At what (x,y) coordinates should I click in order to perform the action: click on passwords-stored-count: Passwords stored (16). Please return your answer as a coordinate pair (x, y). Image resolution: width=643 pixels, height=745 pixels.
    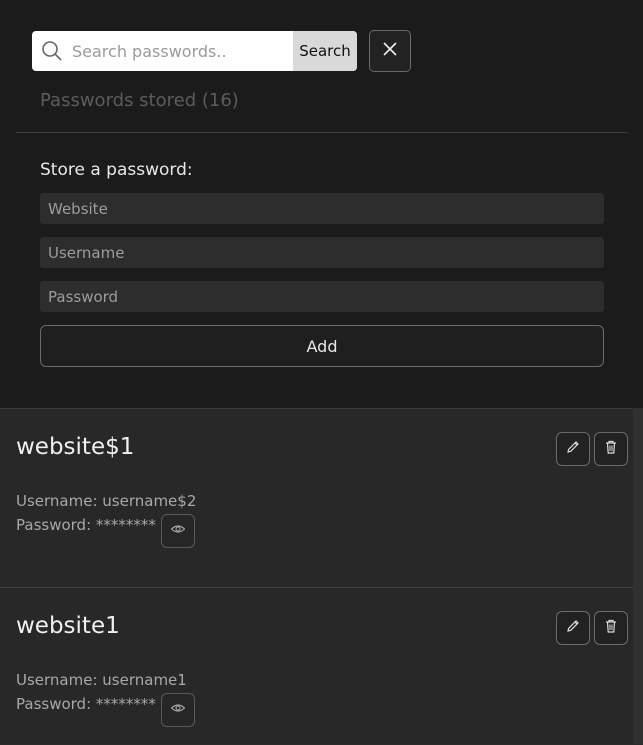
    Looking at the image, I should click on (139, 100).